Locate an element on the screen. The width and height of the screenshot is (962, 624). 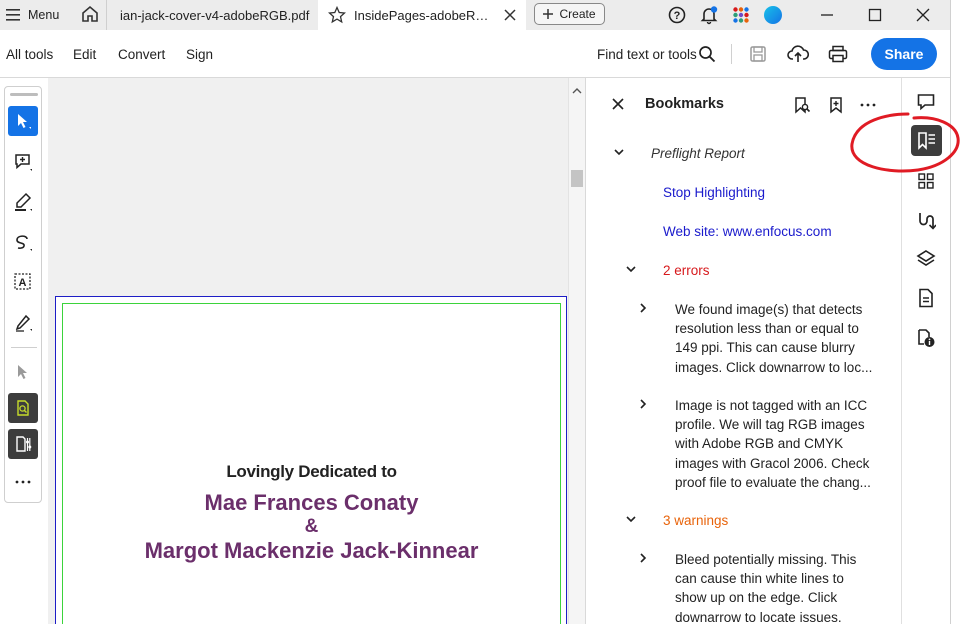
dedication-name-1: Mae Frances Conaty is located at coordinates (311, 502).